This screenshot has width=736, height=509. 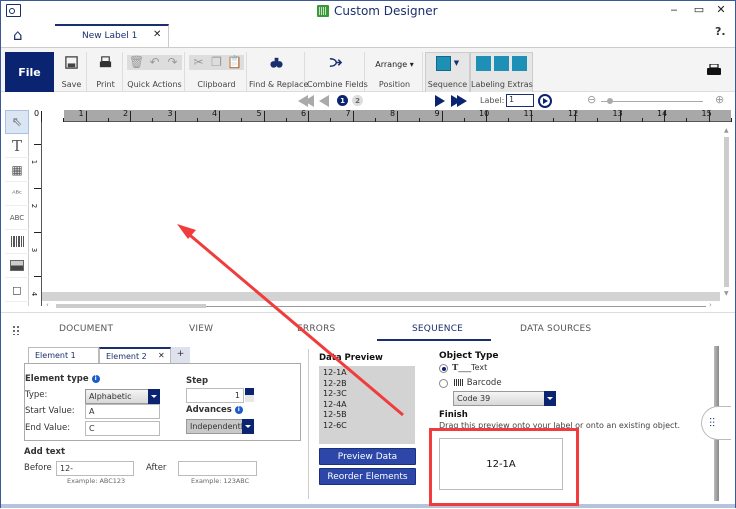 What do you see at coordinates (294, 323) in the screenshot?
I see `arrow-shaft` at bounding box center [294, 323].